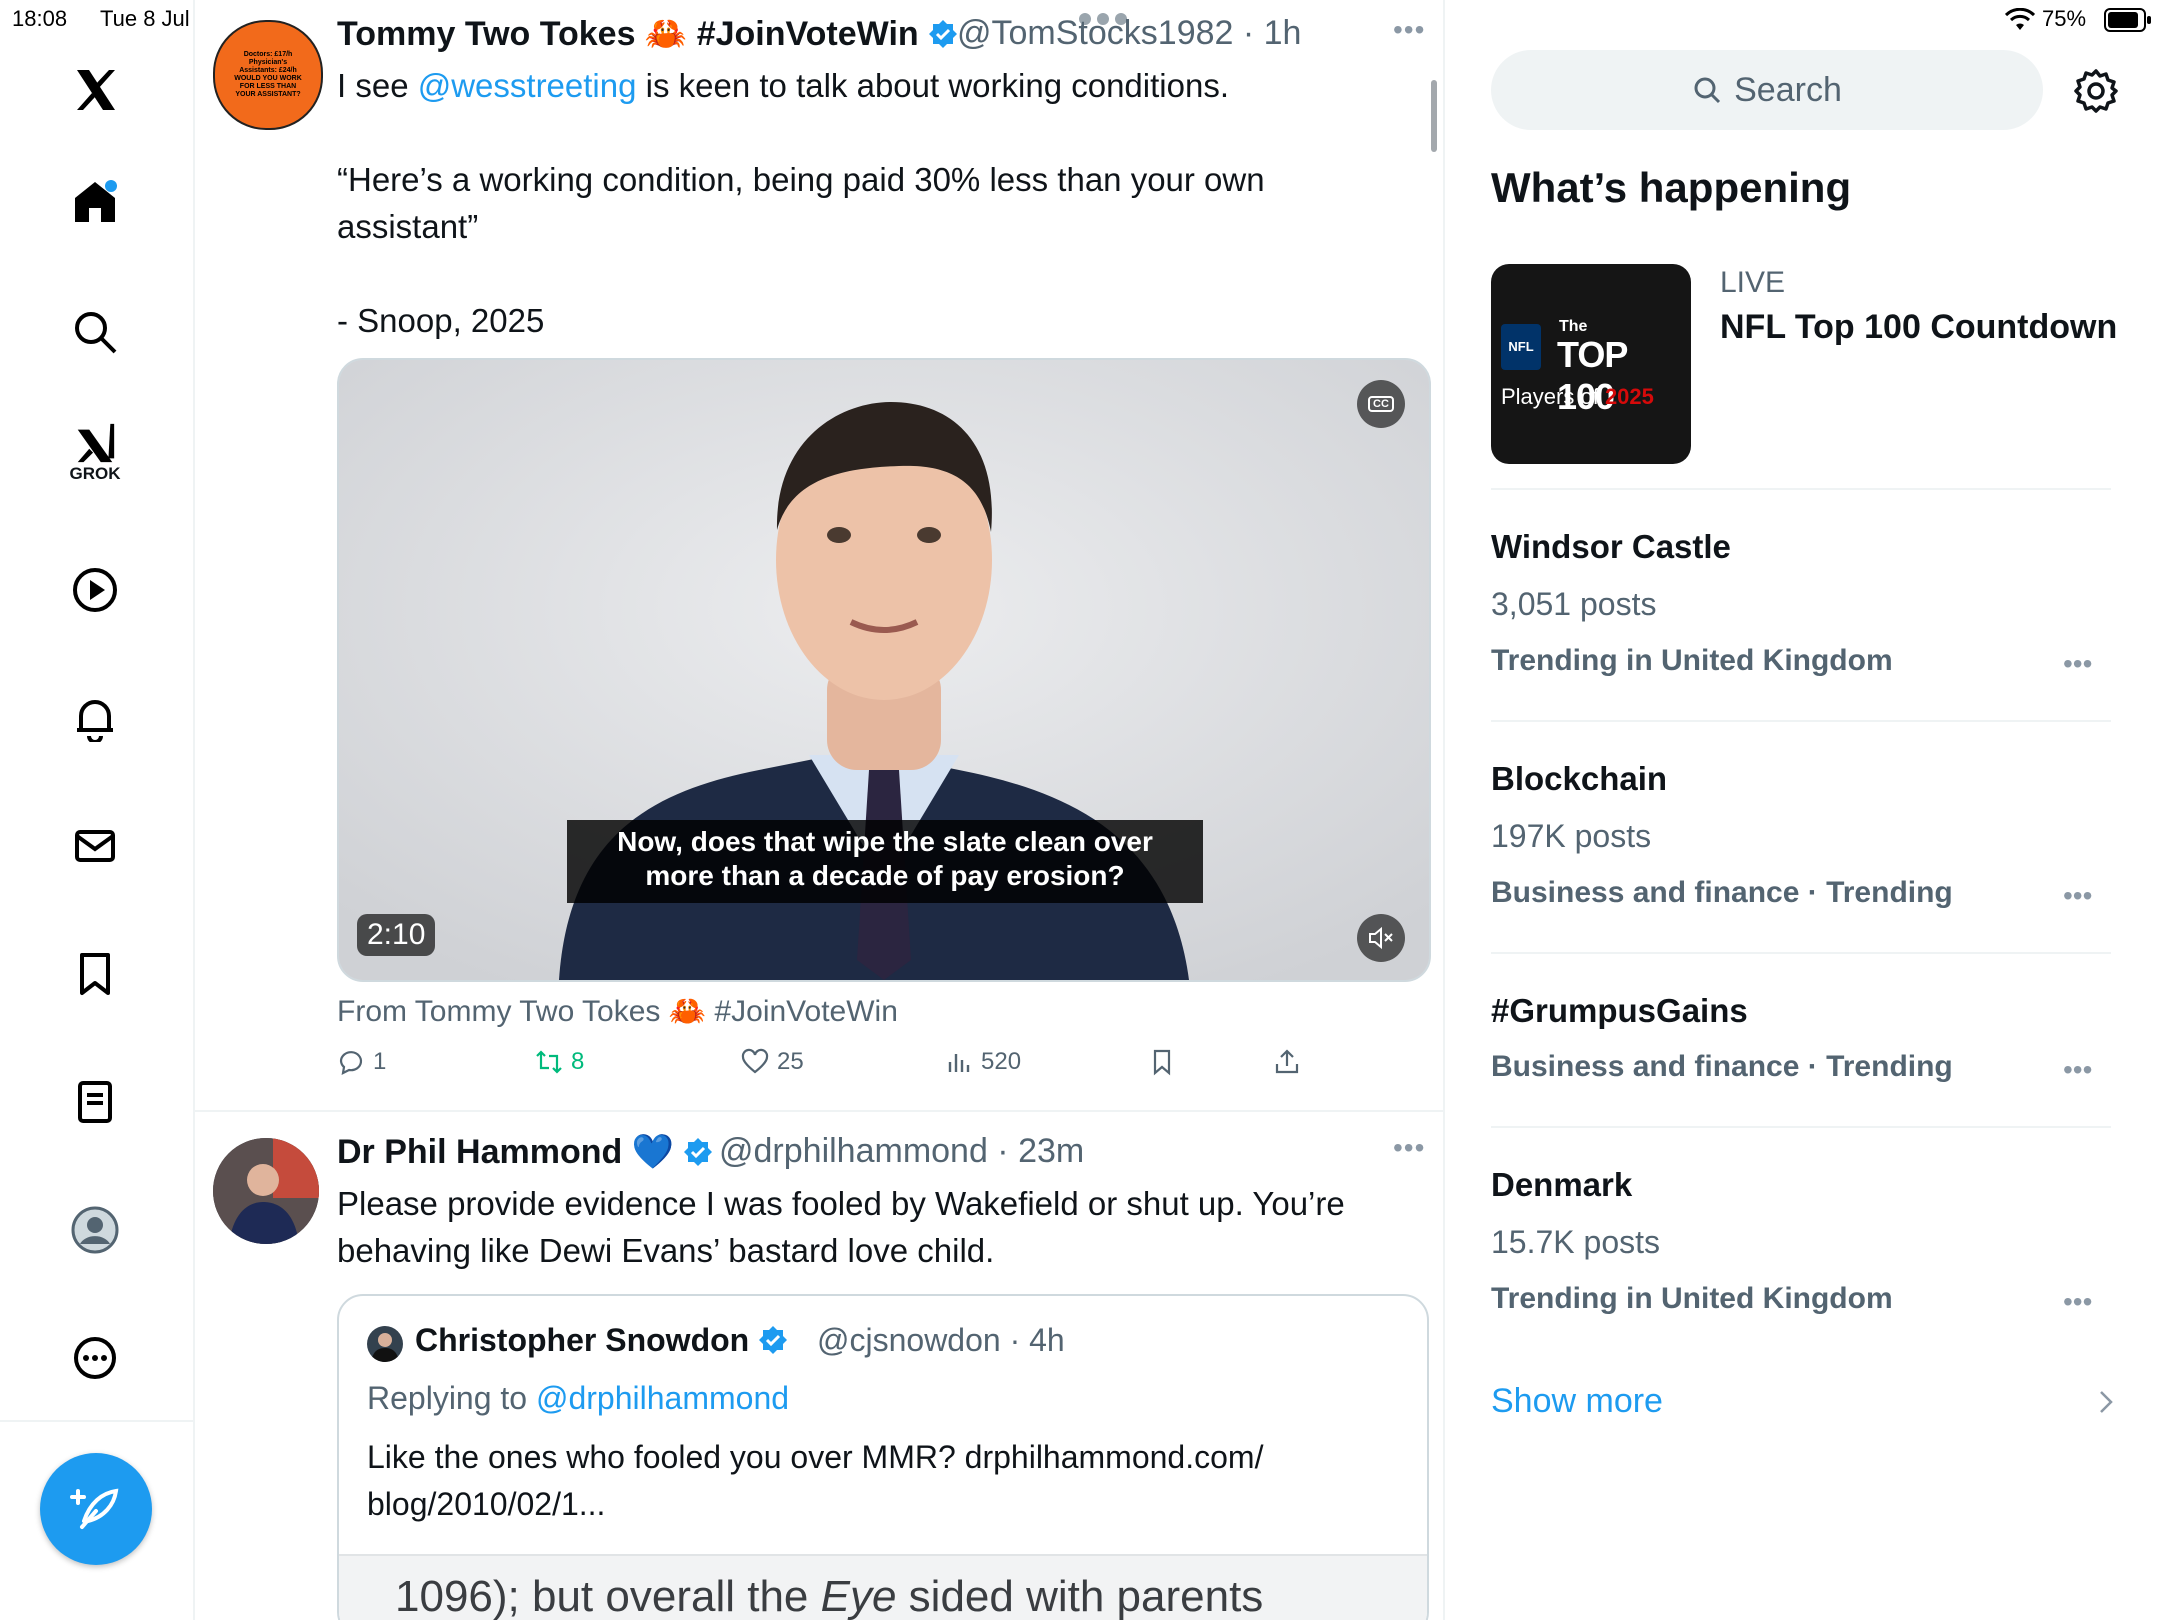  What do you see at coordinates (1611, 547) in the screenshot?
I see `trend-title: Windsor Castle` at bounding box center [1611, 547].